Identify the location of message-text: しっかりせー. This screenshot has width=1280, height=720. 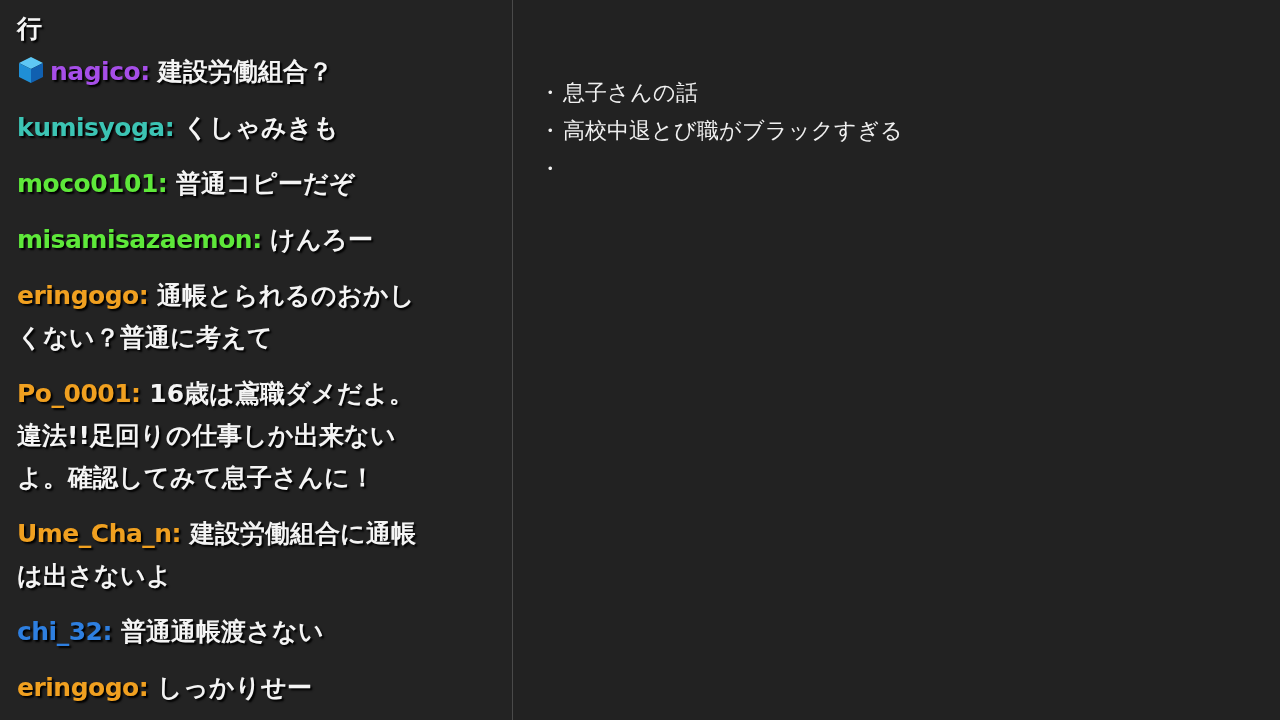
(234, 687).